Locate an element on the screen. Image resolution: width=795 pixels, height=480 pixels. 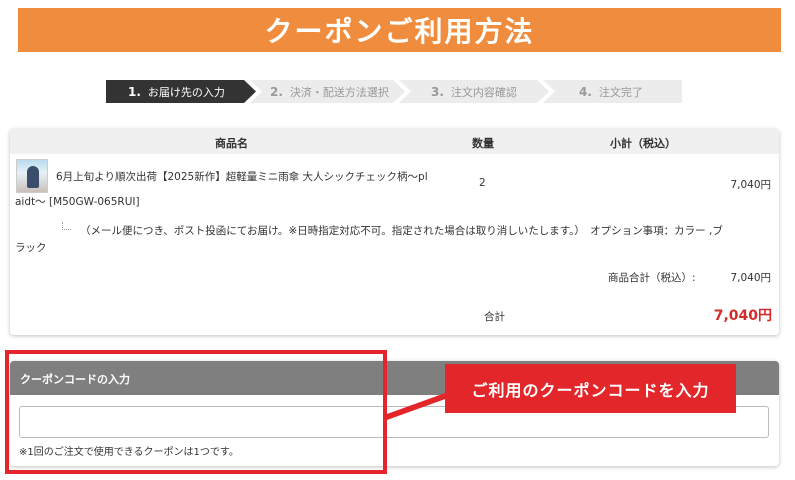
step-label: 注文完了 is located at coordinates (620, 92).